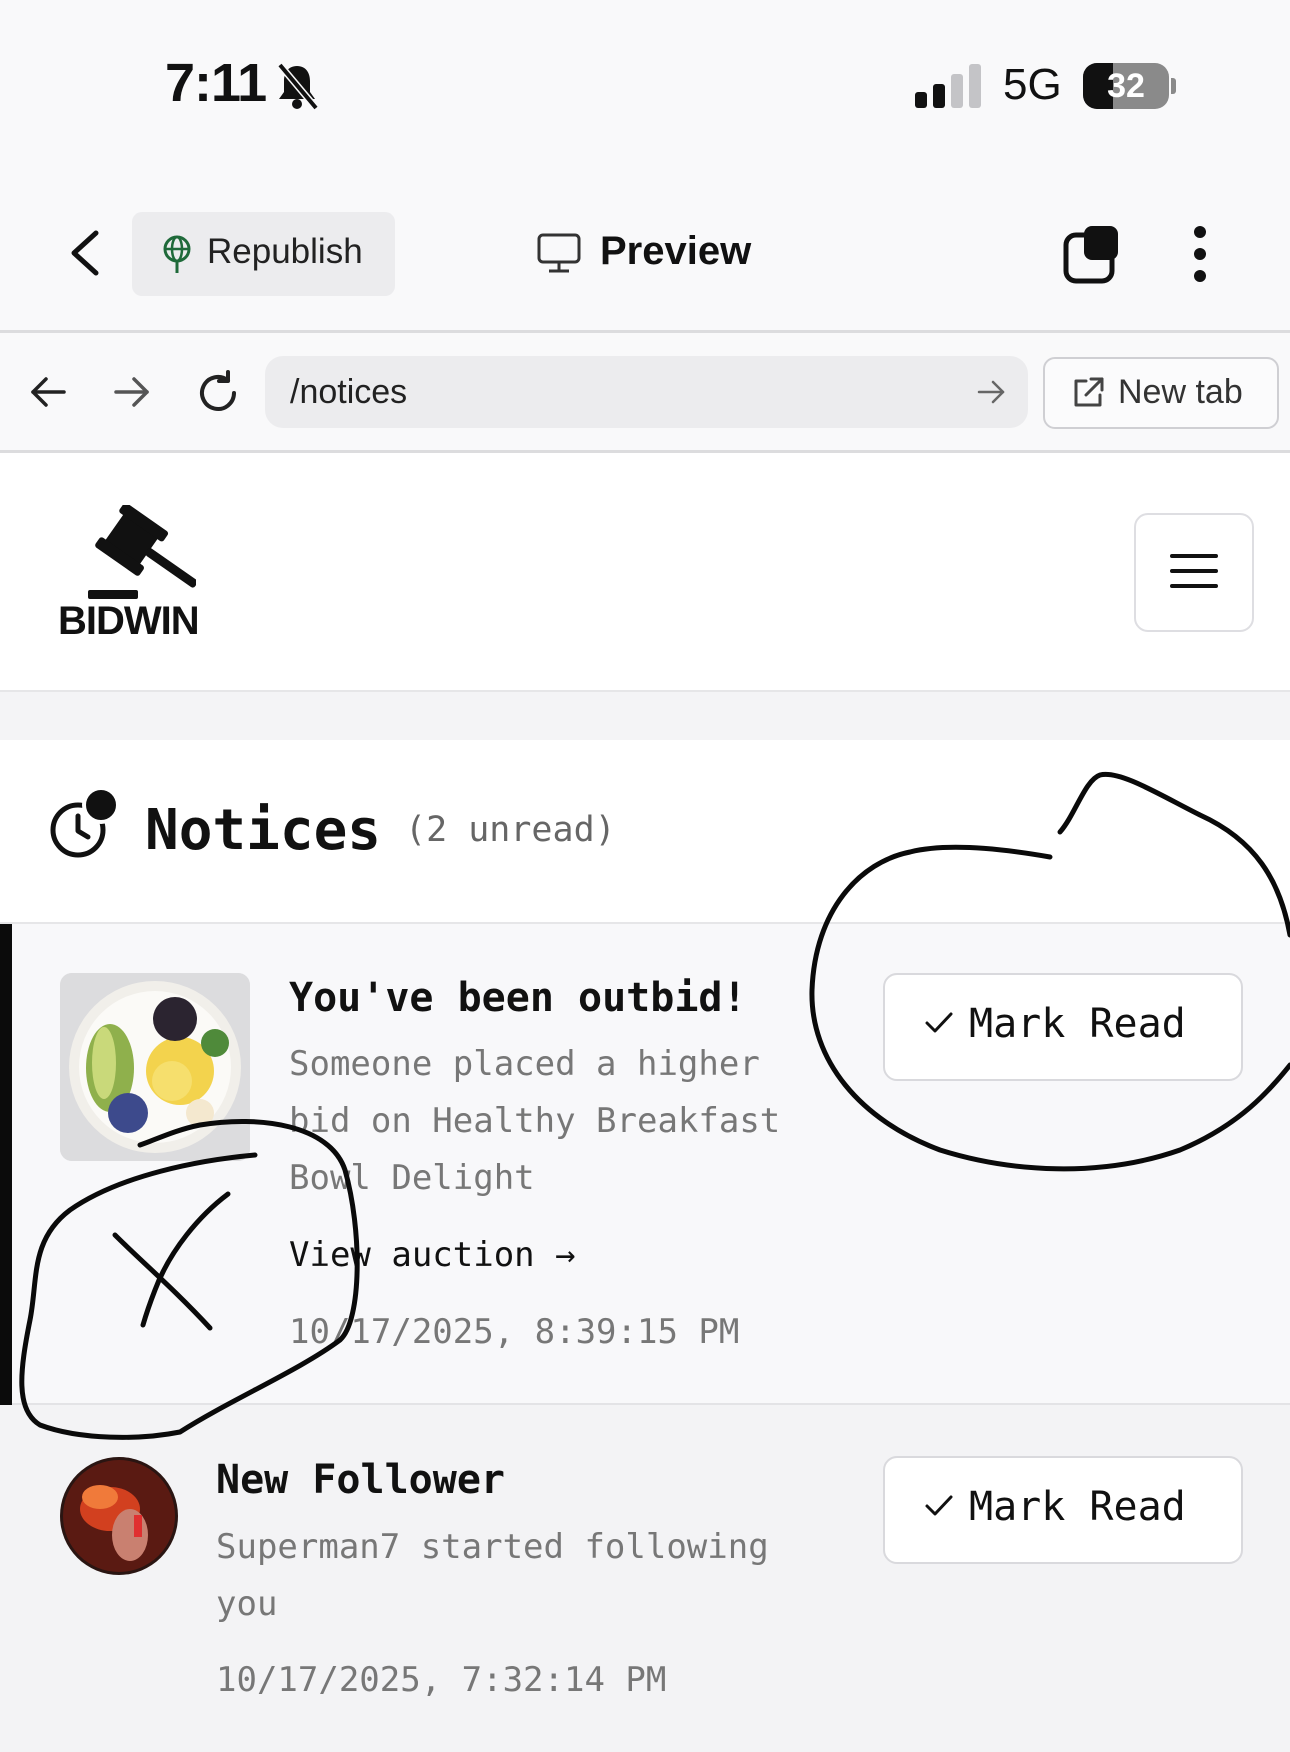 The height and width of the screenshot is (1752, 1290). Describe the element at coordinates (6, 1164) in the screenshot. I see `unread-indicator` at that location.